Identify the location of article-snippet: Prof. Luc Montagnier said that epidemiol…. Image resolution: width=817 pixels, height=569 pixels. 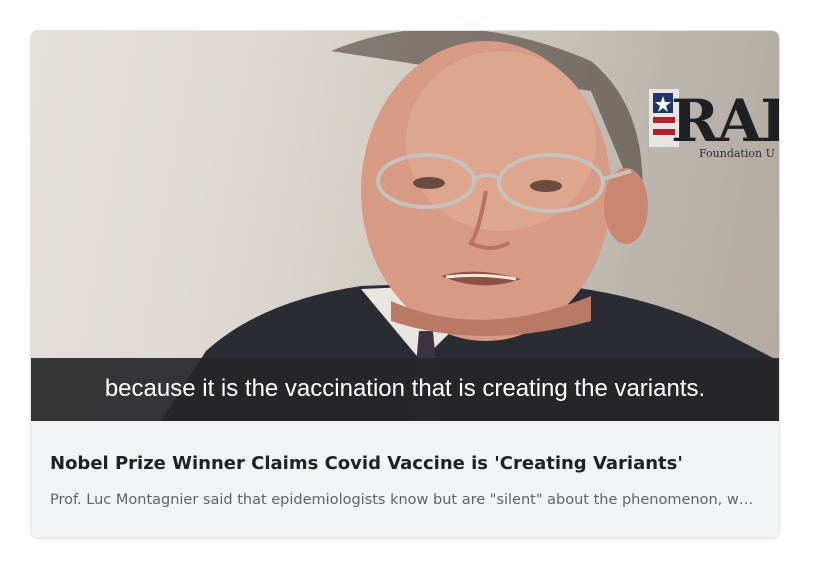
(406, 500).